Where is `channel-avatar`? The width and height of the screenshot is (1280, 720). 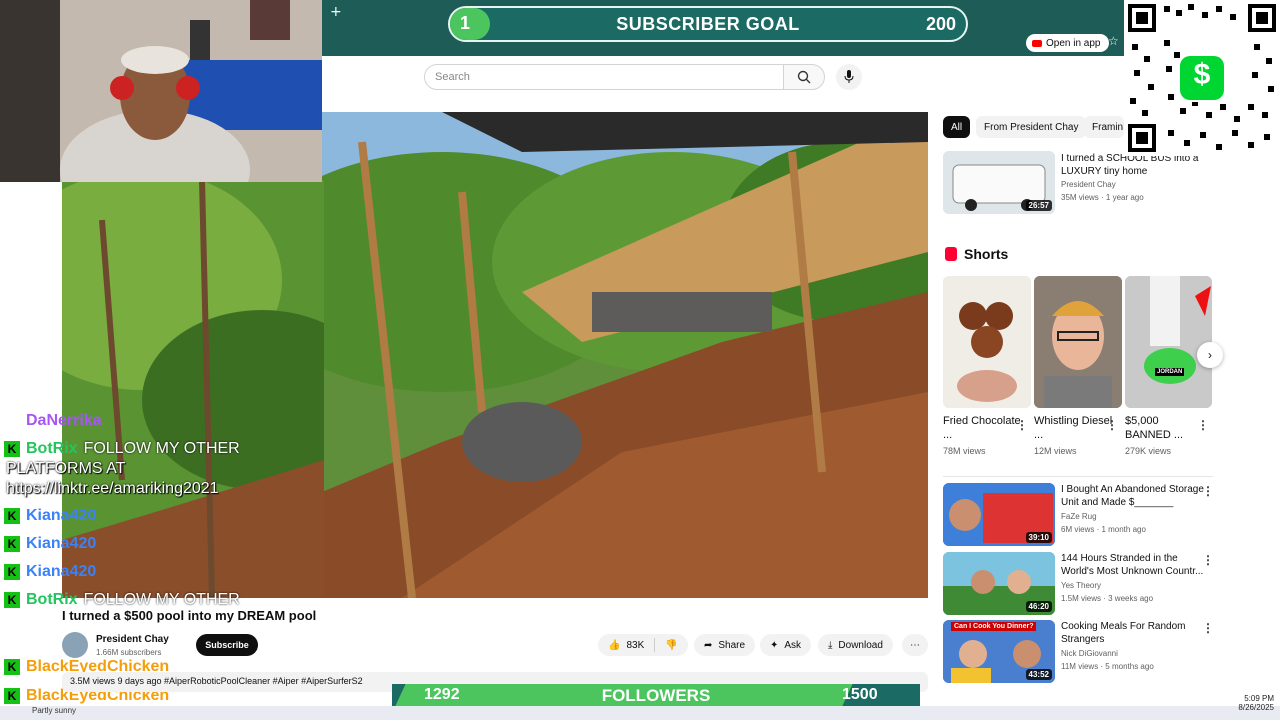
channel-avatar is located at coordinates (75, 645).